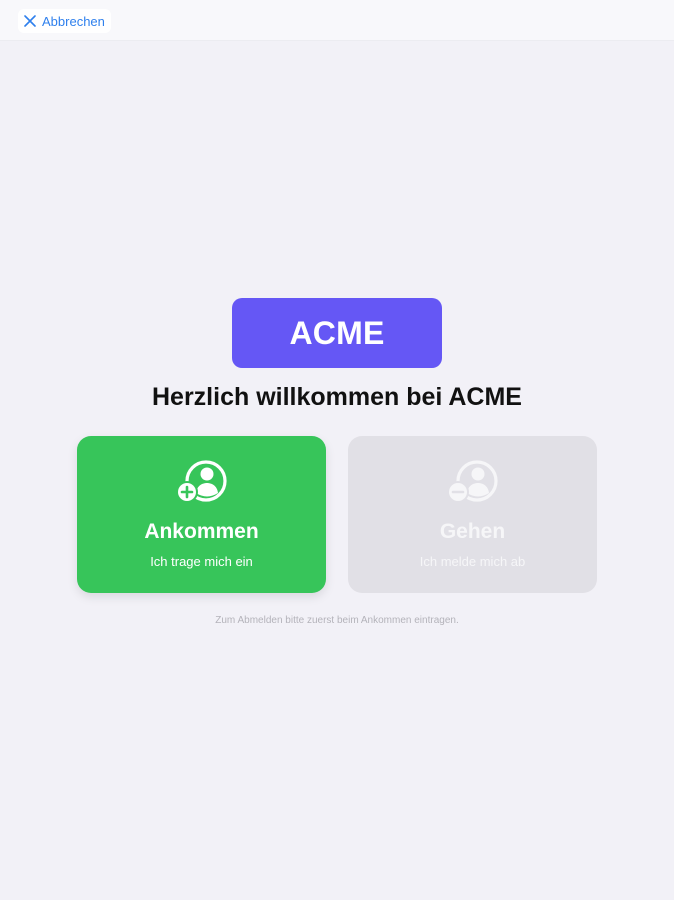  I want to click on check-out-title: Gehen, so click(472, 531).